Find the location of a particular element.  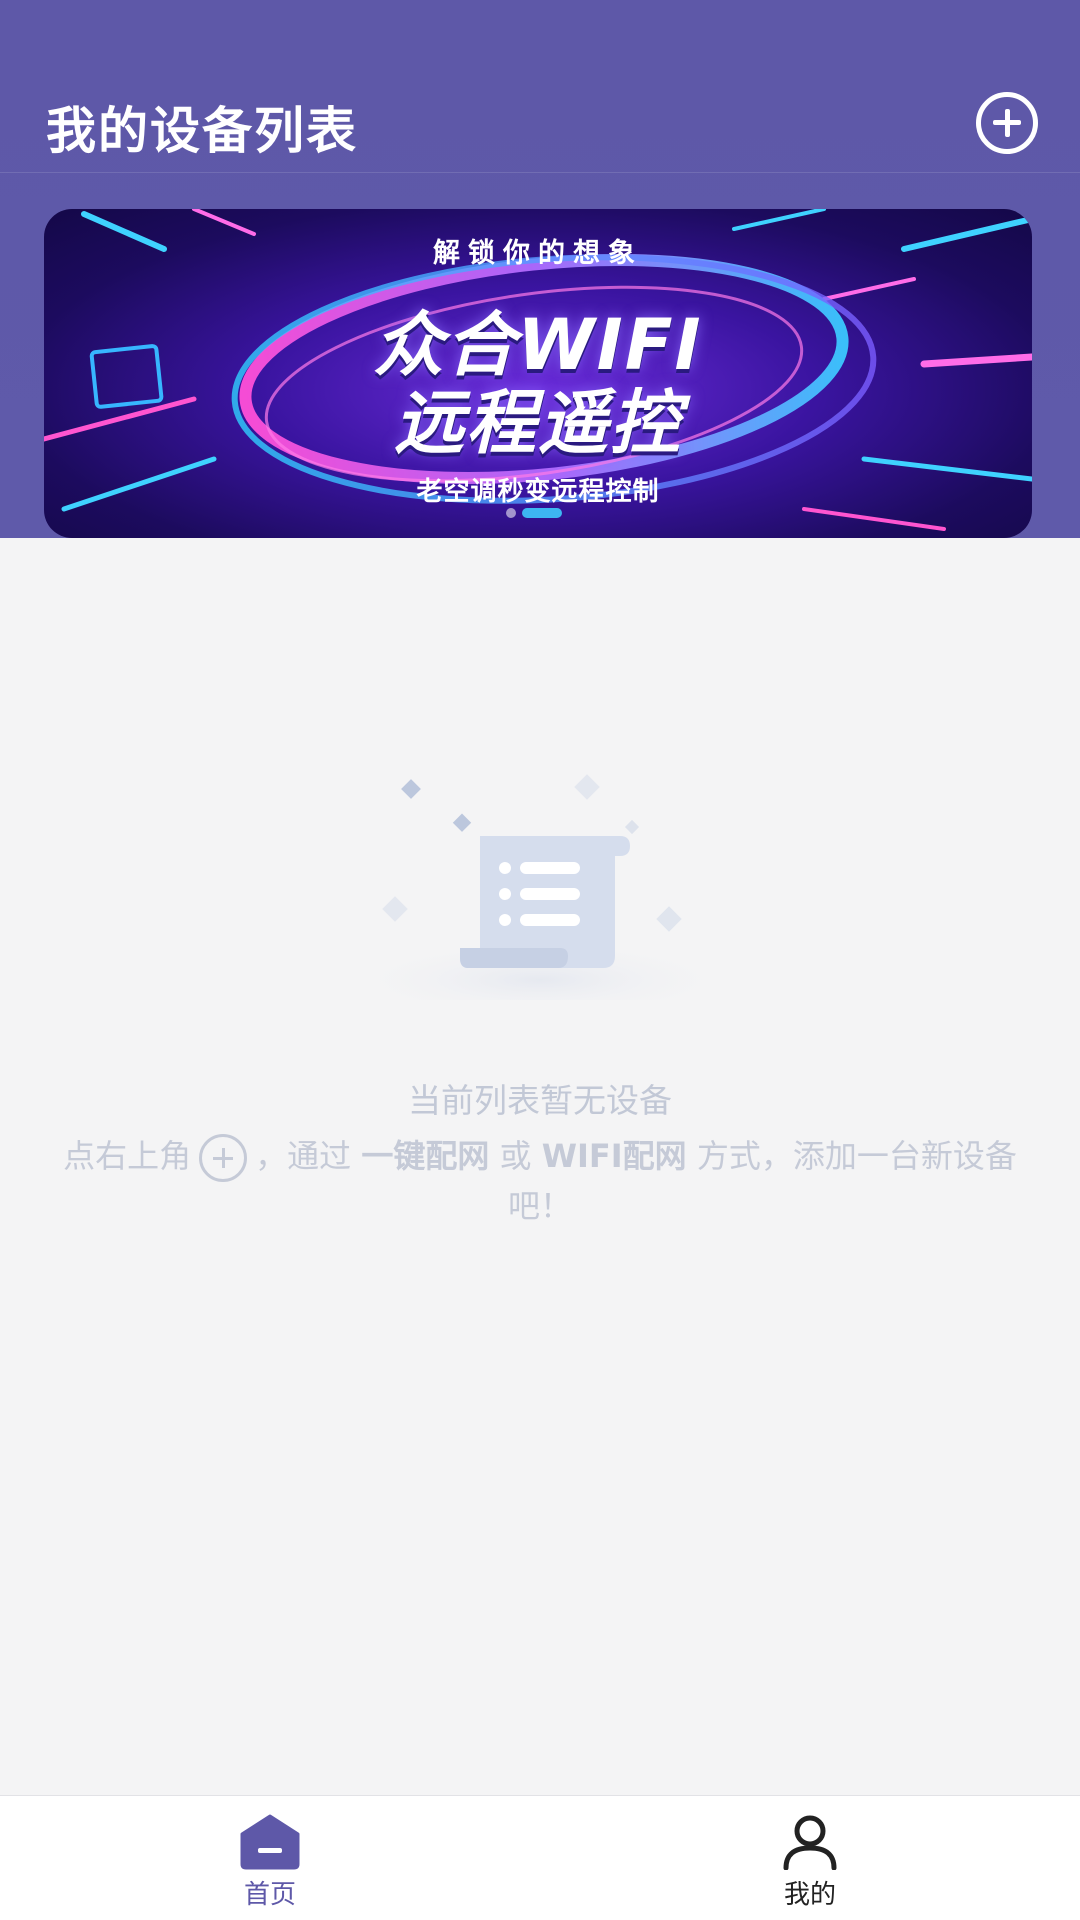

carousel-dot-active is located at coordinates (542, 513).